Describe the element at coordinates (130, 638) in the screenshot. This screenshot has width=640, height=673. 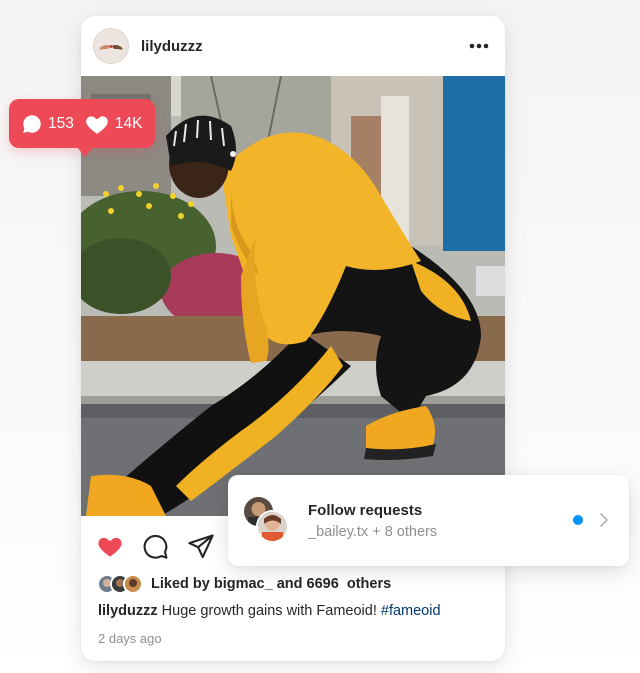
I see `post-timestamp: 2 days ago` at that location.